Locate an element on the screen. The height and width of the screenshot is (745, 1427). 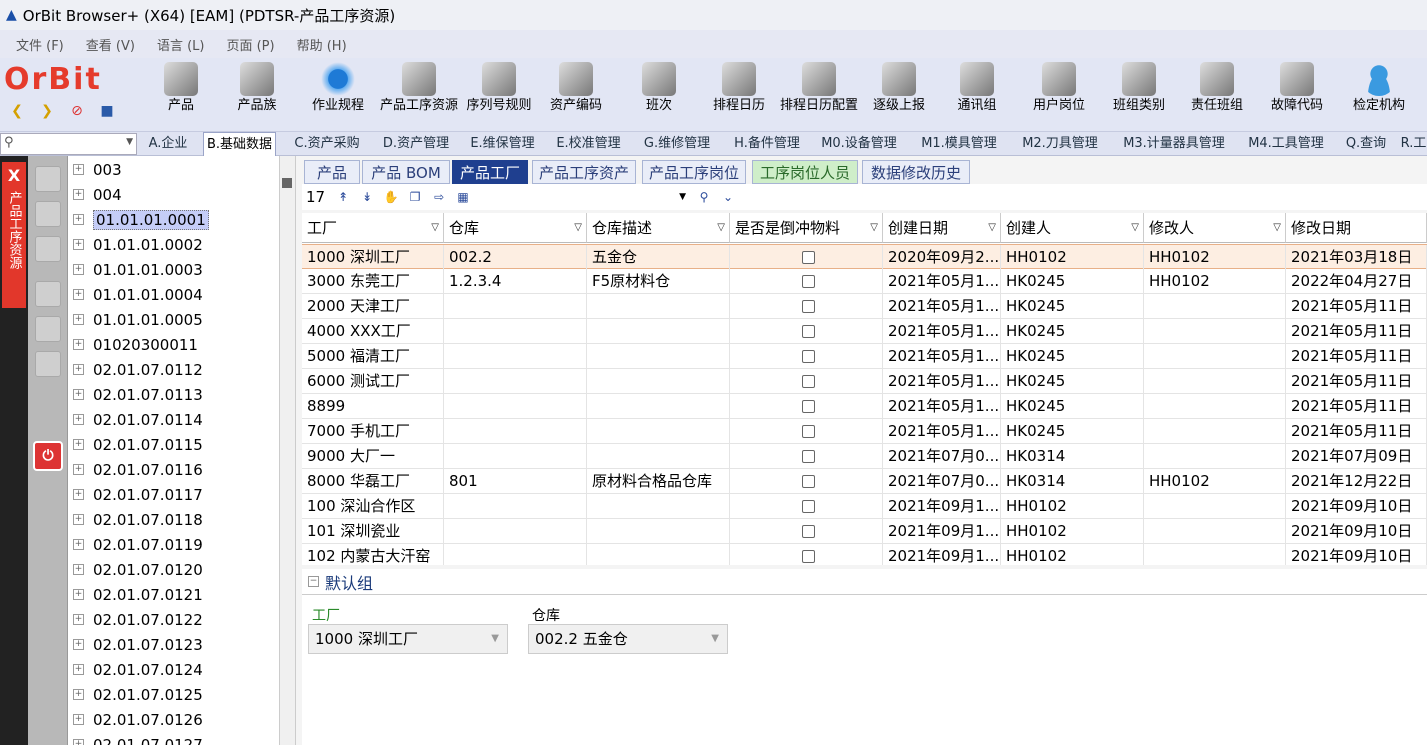
toolbar-button: 产品工序资源 is located at coordinates (419, 88).